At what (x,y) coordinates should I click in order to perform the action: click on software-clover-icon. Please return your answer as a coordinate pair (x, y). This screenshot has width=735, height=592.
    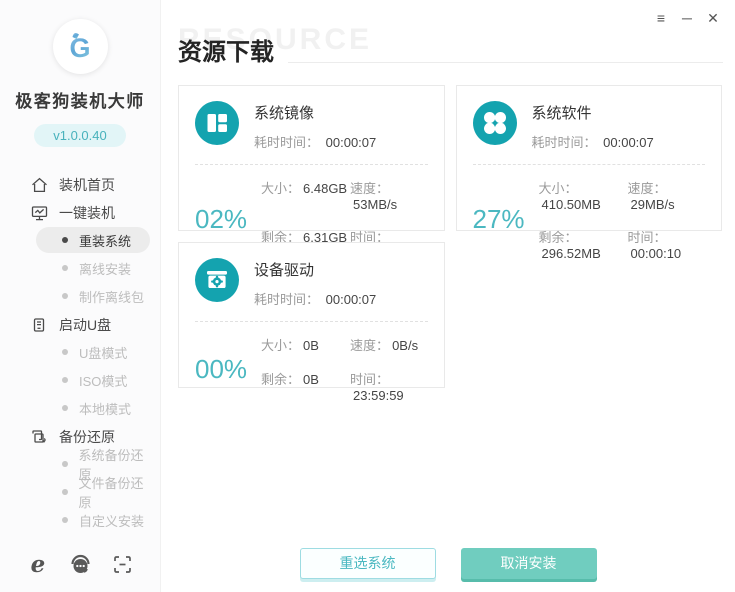
    Looking at the image, I should click on (494, 123).